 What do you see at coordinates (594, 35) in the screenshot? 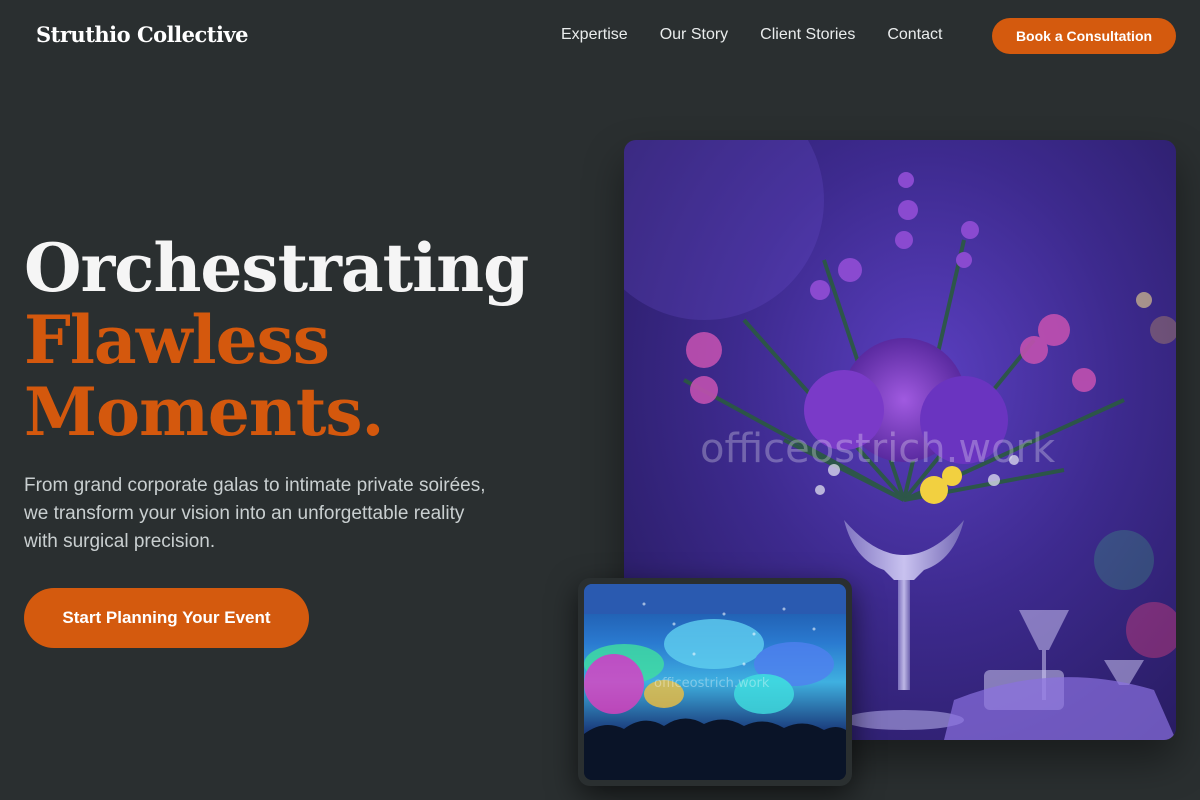
I see `nav-link-expertise: Expertise` at bounding box center [594, 35].